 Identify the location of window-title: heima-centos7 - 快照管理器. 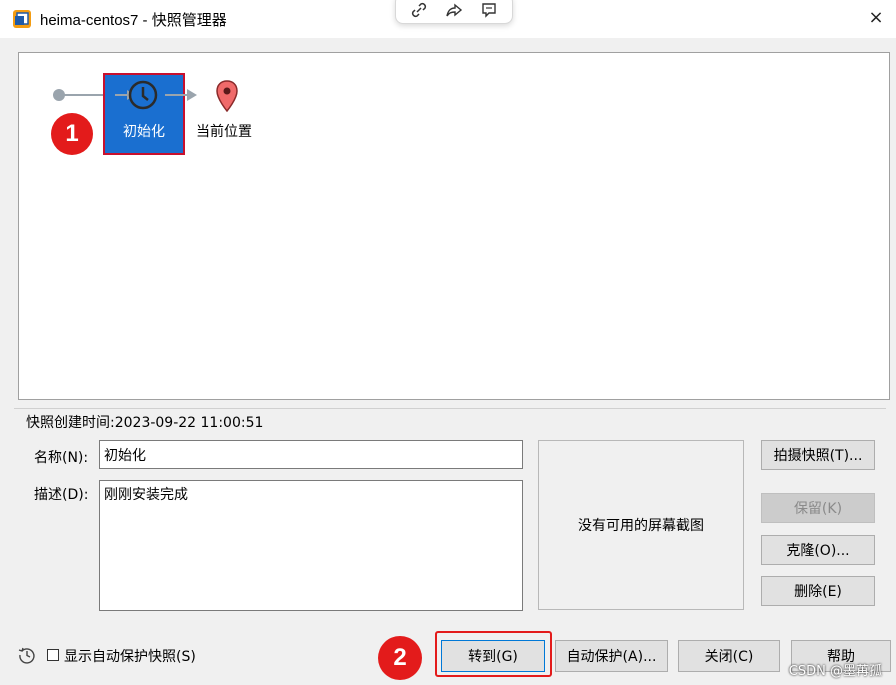
(133, 20).